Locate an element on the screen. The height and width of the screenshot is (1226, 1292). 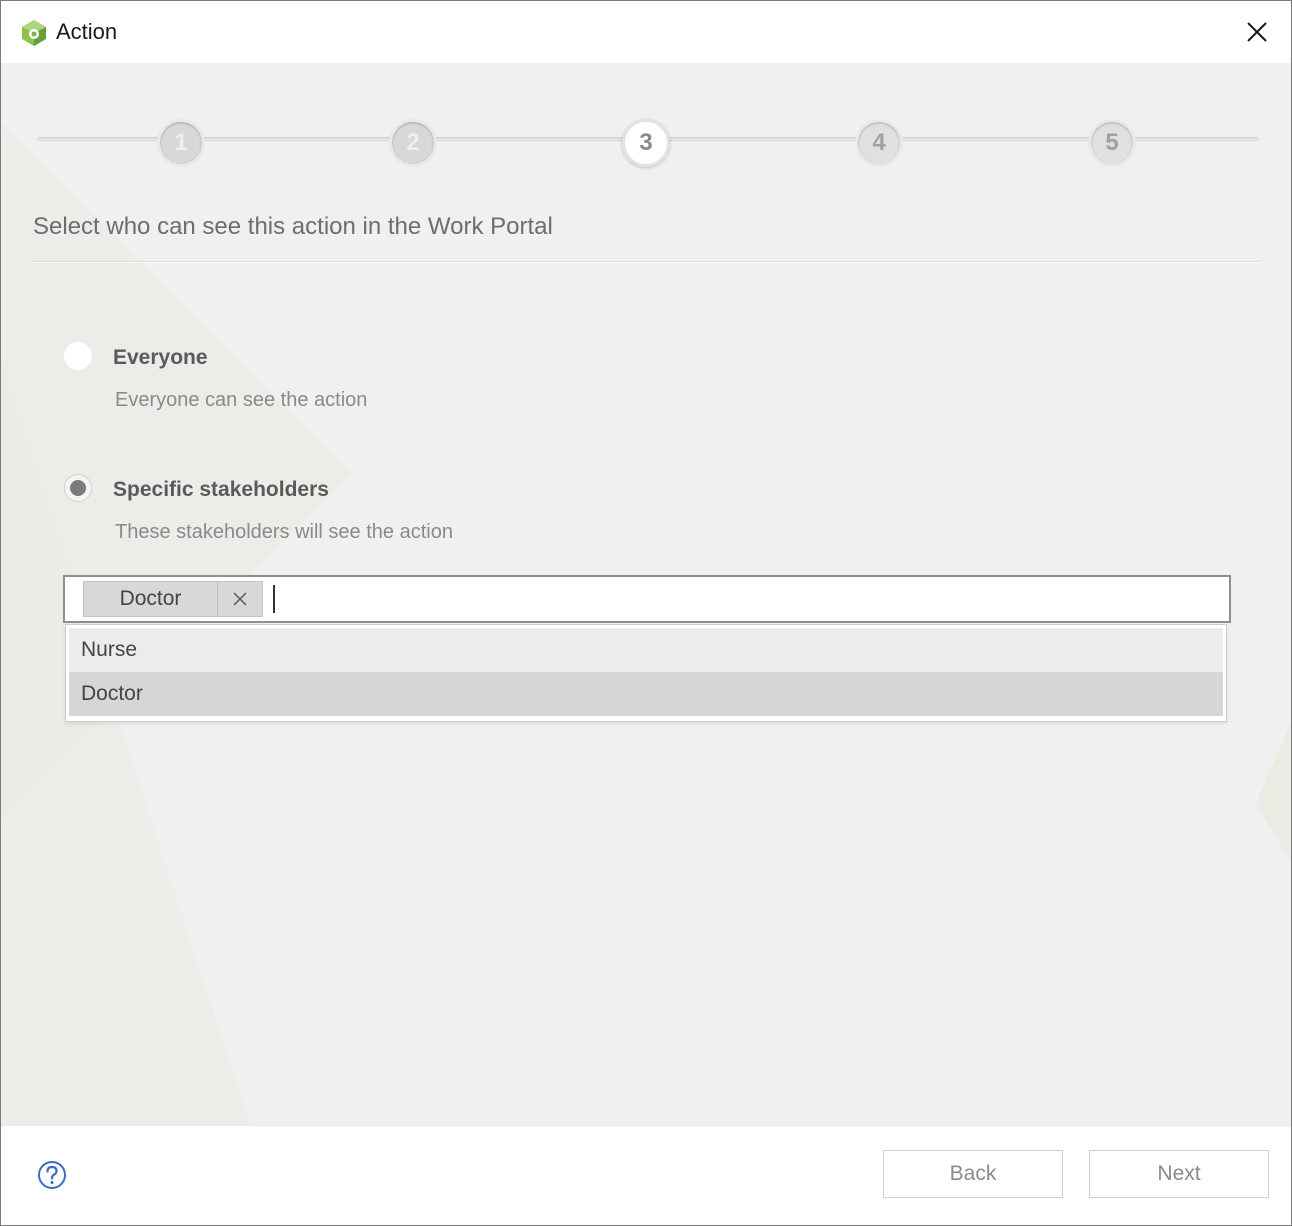
next-button: Next is located at coordinates (1179, 1174).